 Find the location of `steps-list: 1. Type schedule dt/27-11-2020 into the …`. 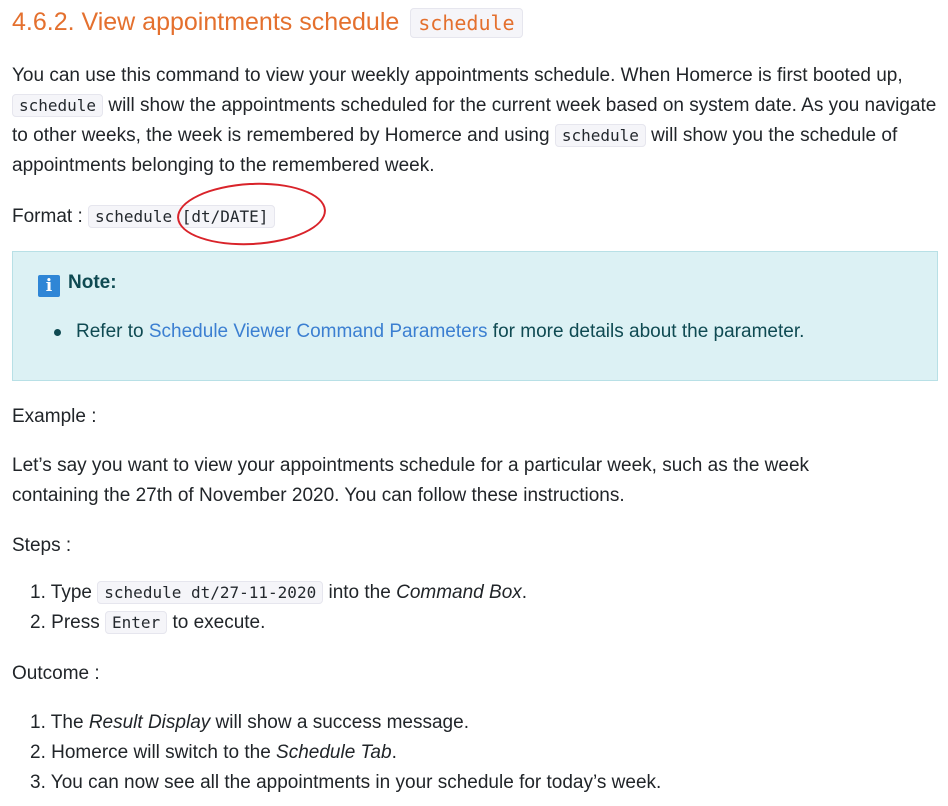

steps-list: 1. Type schedule dt/27-11-2020 into the … is located at coordinates (278, 608).